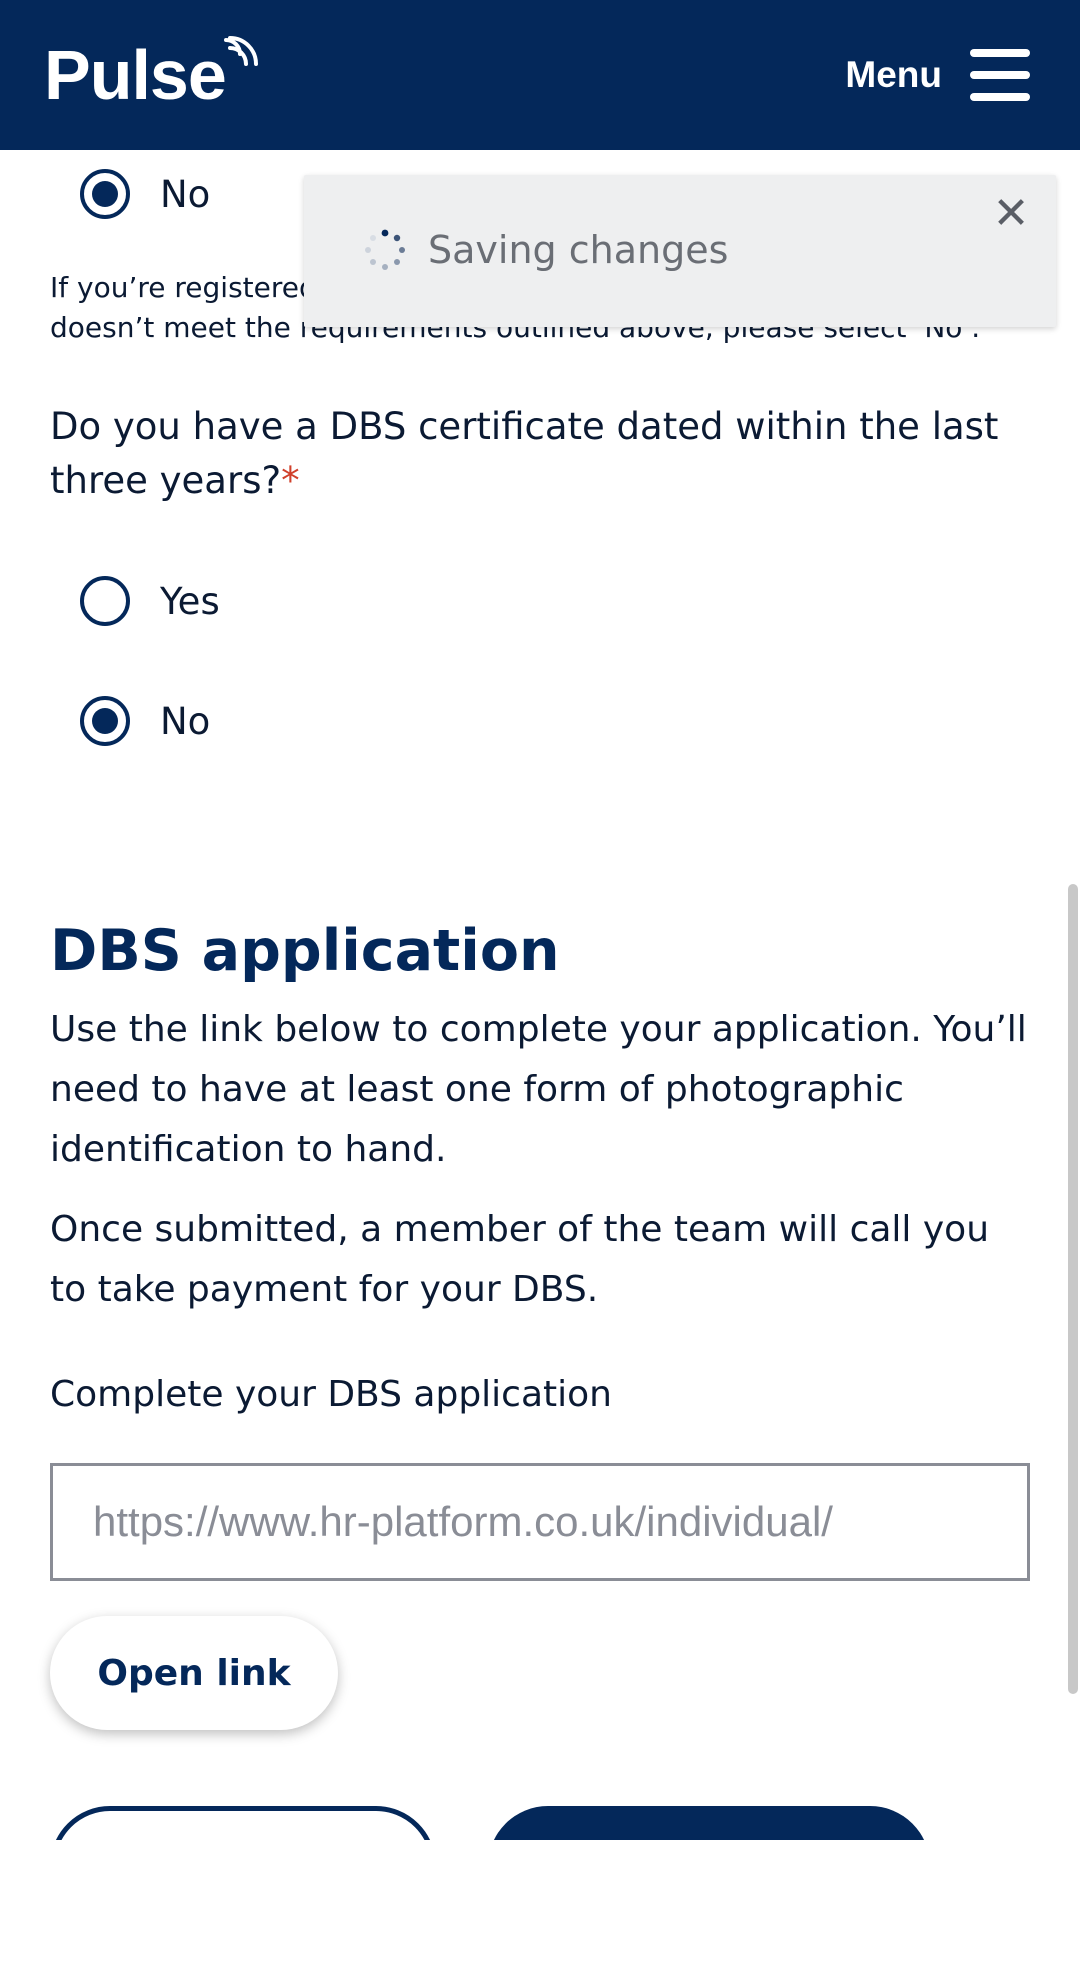  I want to click on close-icon: ✕, so click(1011, 214).